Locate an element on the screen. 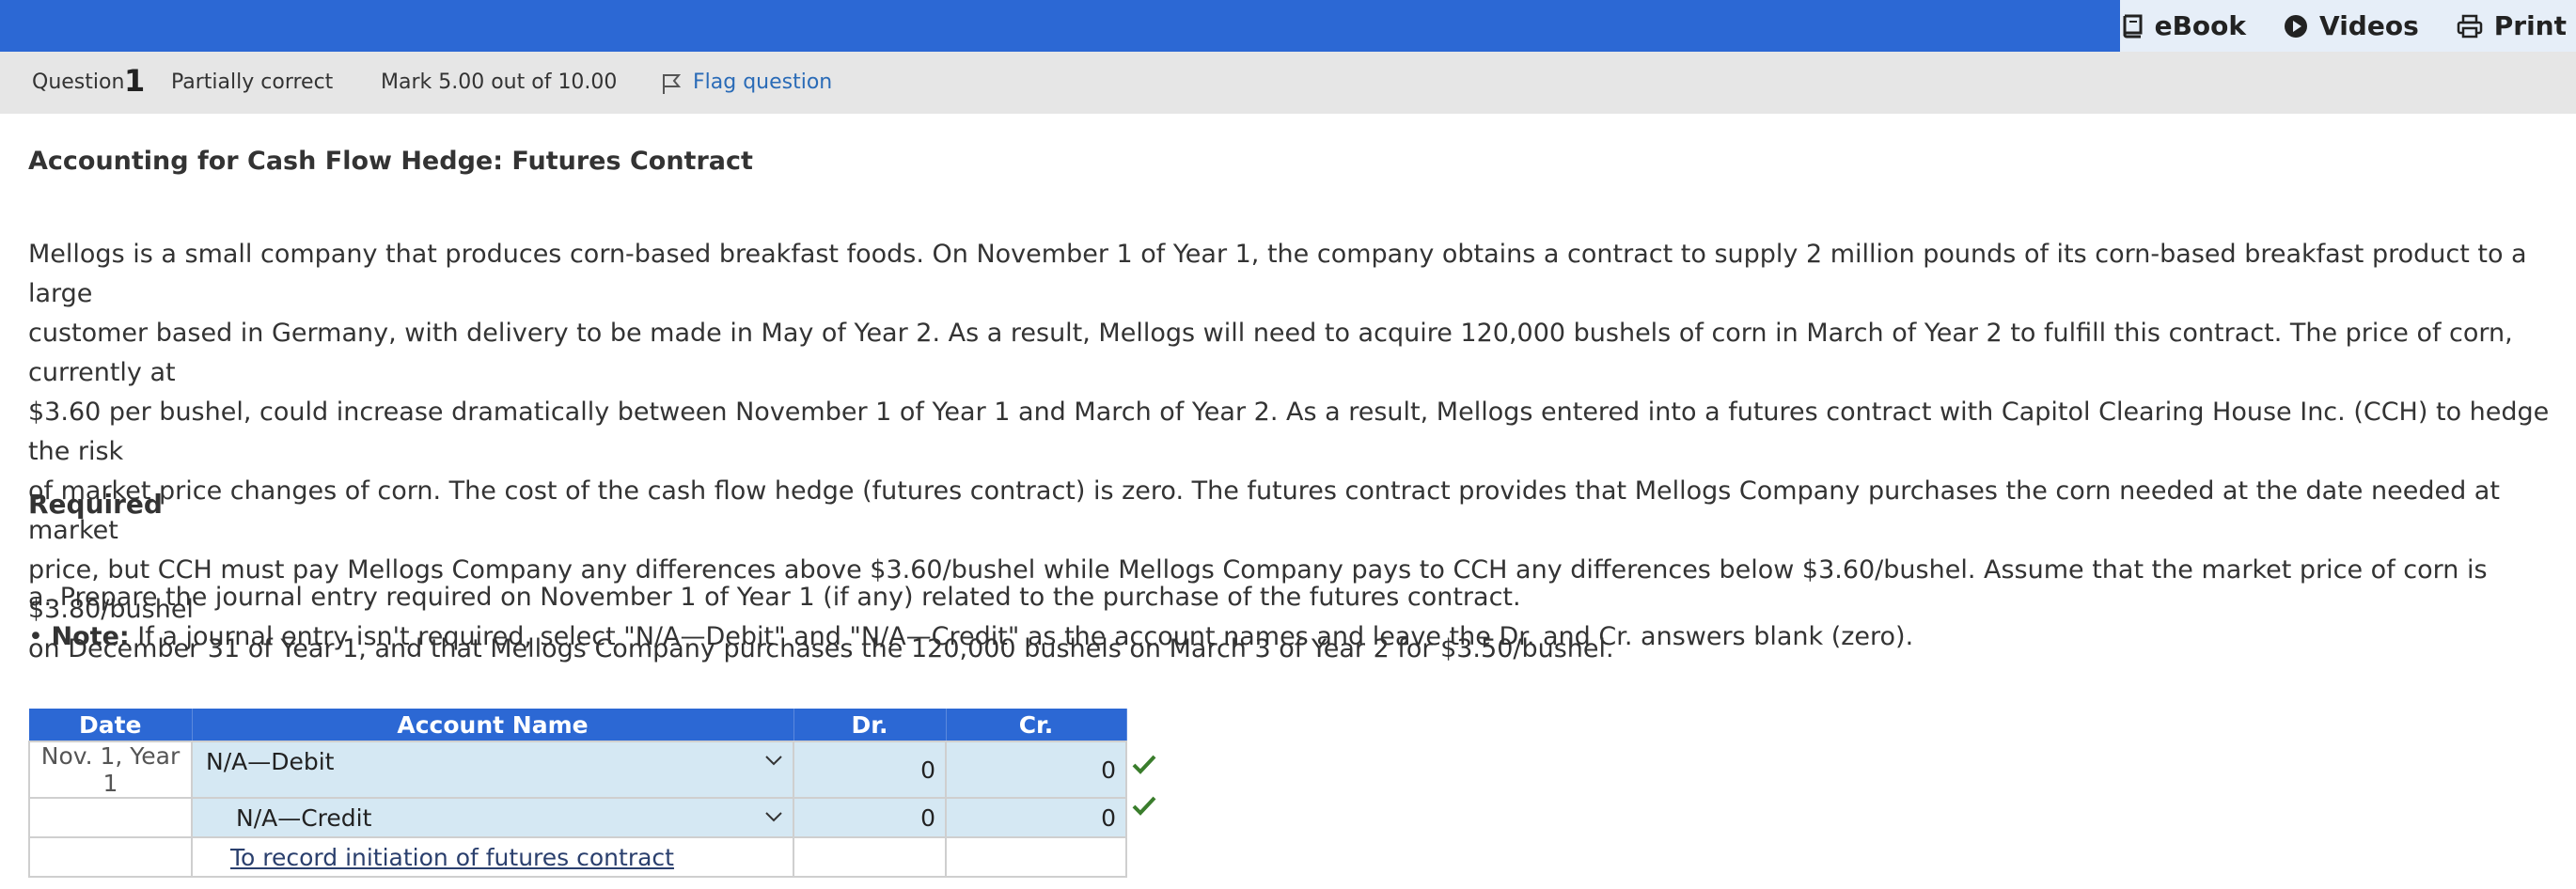 This screenshot has width=2576, height=889. table-header-row: Date Account Name Dr. Cr. is located at coordinates (578, 725).